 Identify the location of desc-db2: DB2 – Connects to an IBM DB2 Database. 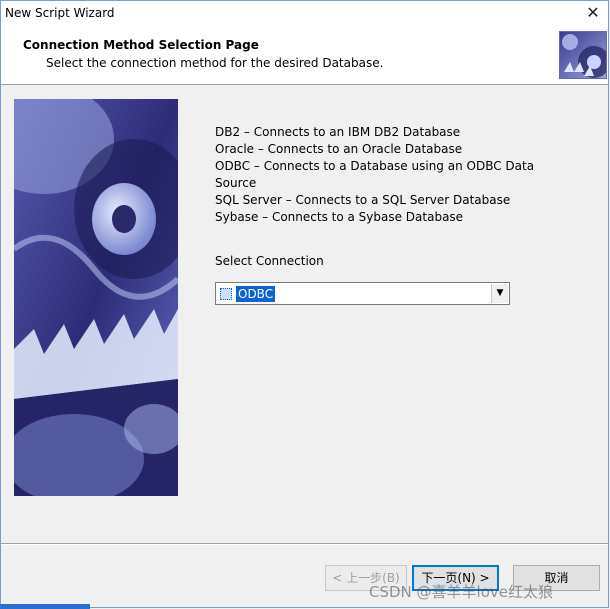
(338, 132).